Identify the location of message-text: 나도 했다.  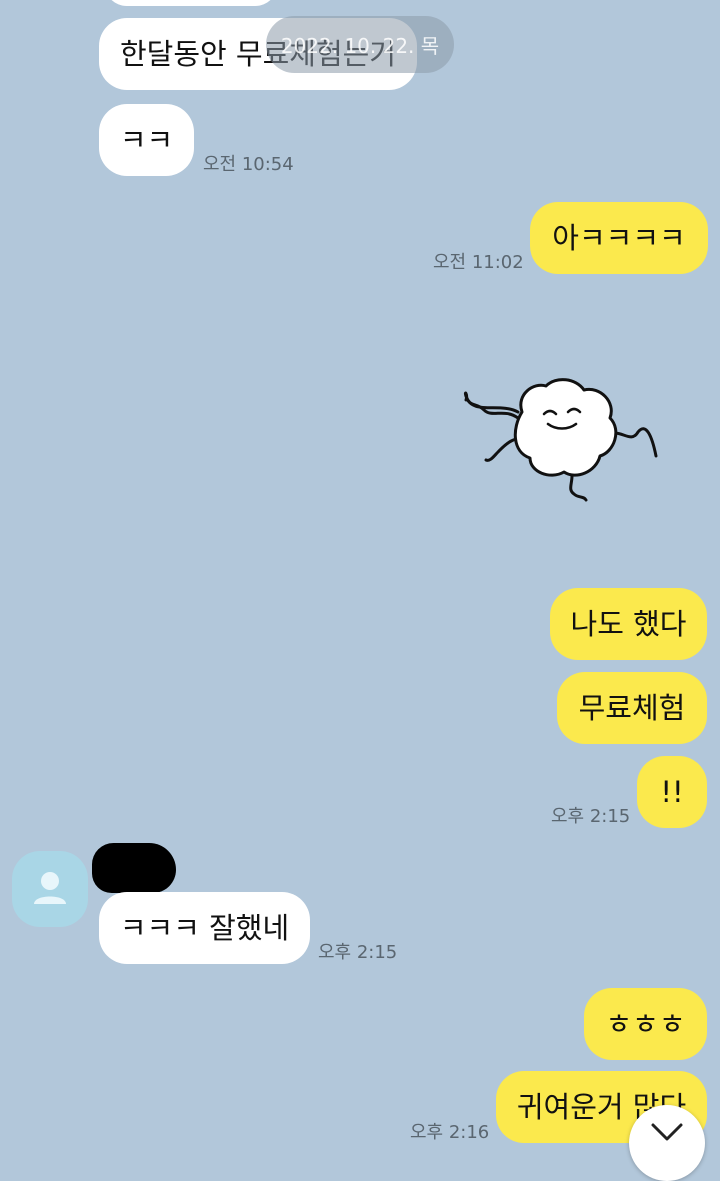
(628, 623).